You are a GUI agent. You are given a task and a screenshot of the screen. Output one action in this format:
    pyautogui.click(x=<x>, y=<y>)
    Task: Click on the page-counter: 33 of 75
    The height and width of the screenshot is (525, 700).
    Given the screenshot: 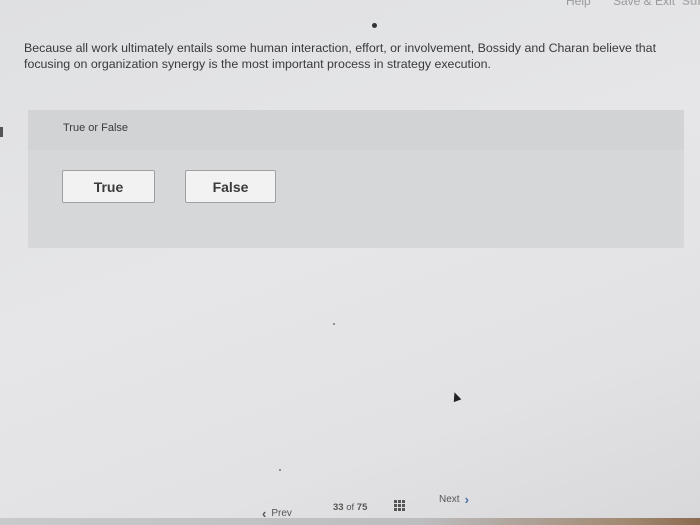 What is the action you would take?
    pyautogui.click(x=350, y=507)
    